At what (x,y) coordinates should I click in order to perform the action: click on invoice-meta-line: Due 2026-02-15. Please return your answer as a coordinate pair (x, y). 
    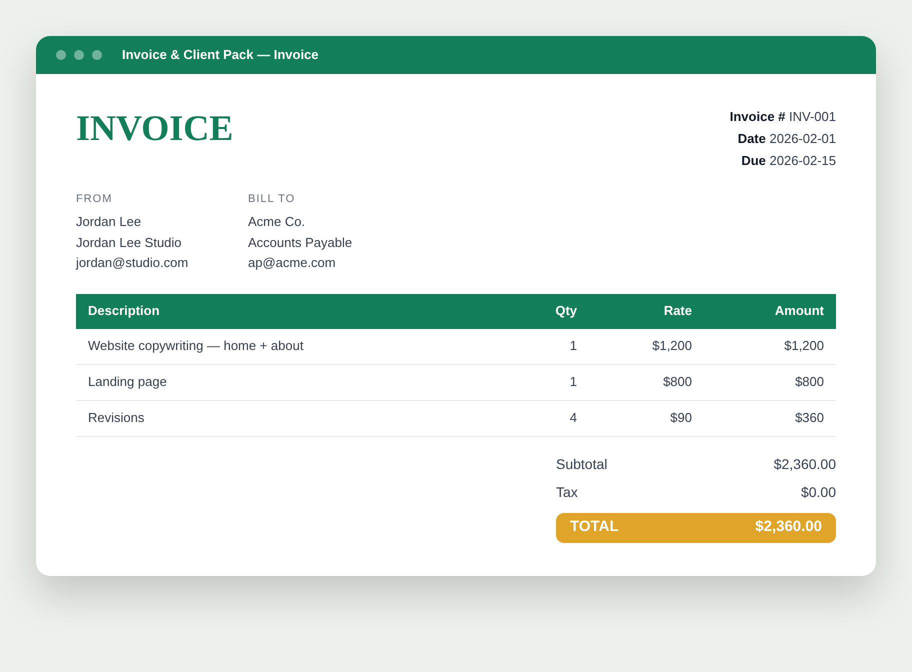
    Looking at the image, I should click on (788, 161).